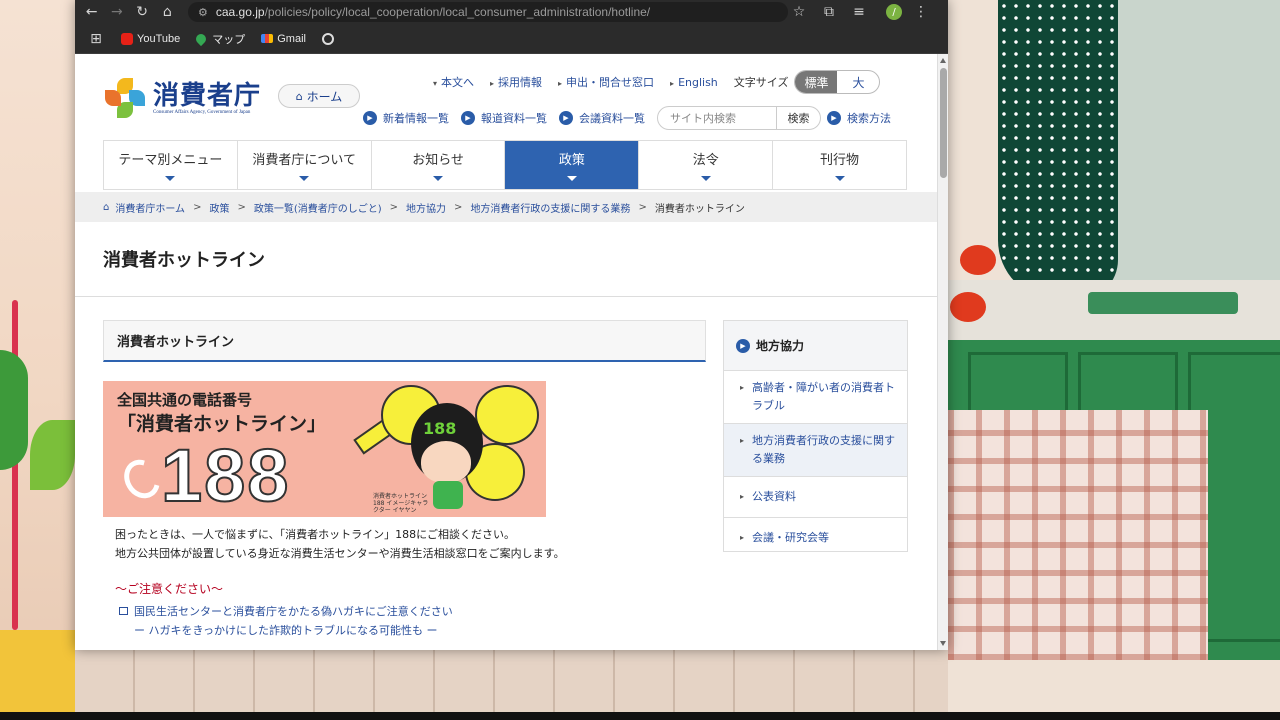 Image resolution: width=1280 pixels, height=720 pixels. Describe the element at coordinates (142, 479) in the screenshot. I see `telephone-icon` at that location.